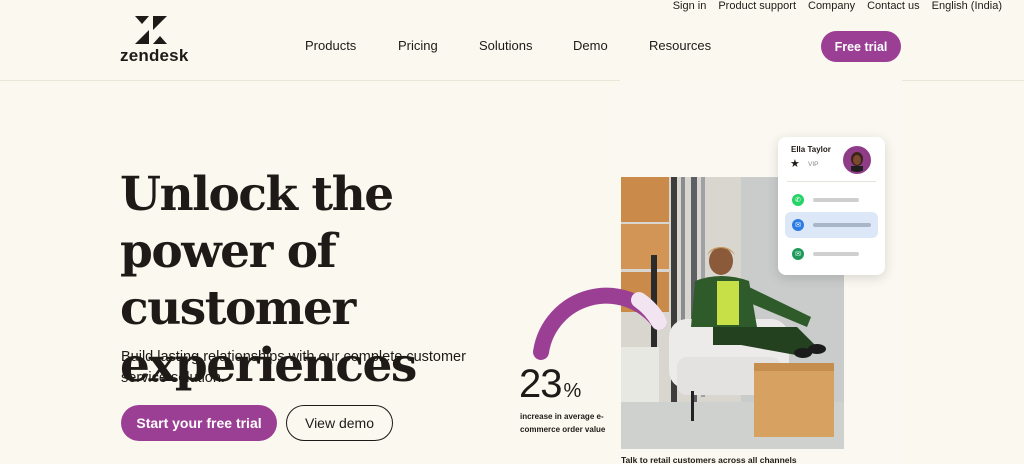  Describe the element at coordinates (418, 45) in the screenshot. I see `nav-pricing: Pricing` at that location.